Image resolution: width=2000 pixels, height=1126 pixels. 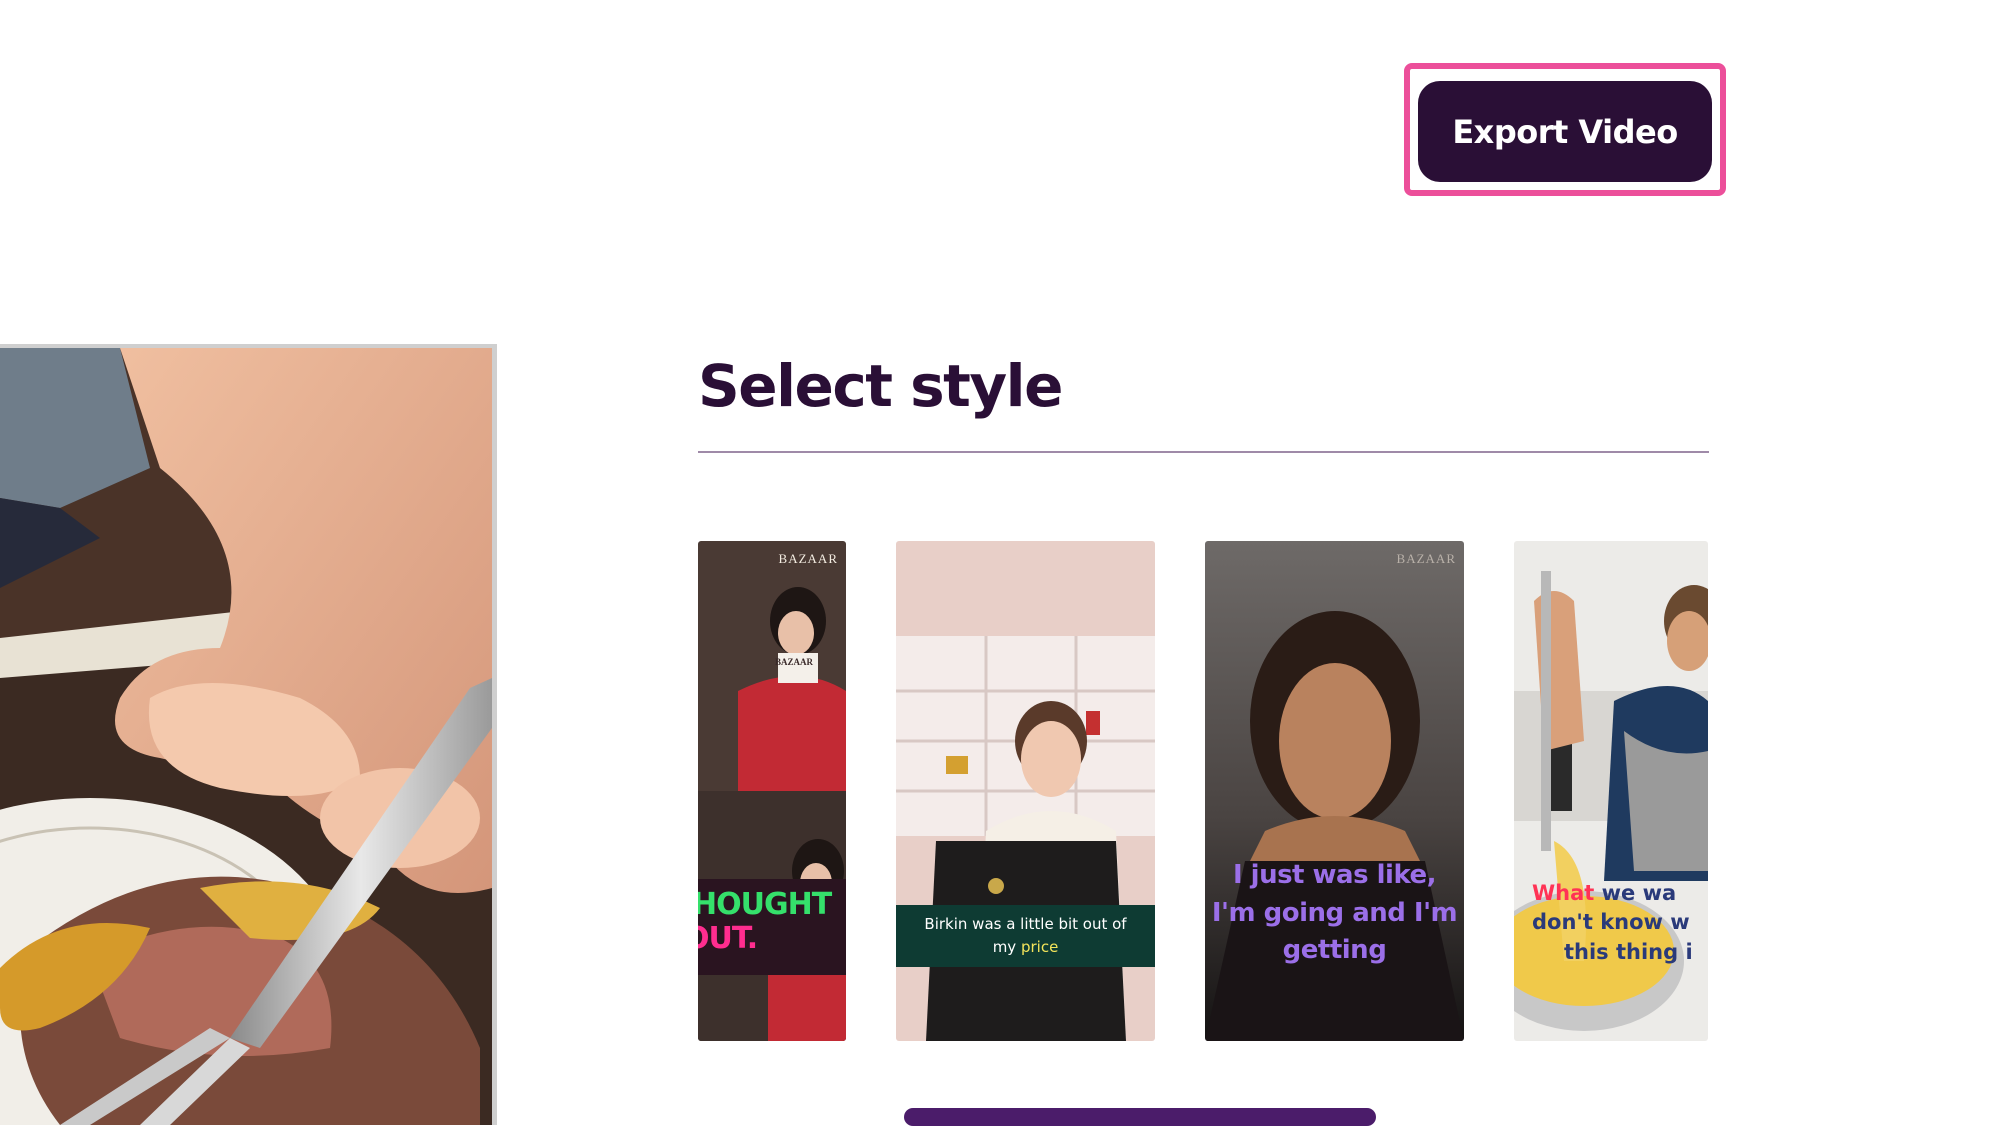 I want to click on style-thumbnail-2: Birkin was a little bit out of my price, so click(x=1025, y=791).